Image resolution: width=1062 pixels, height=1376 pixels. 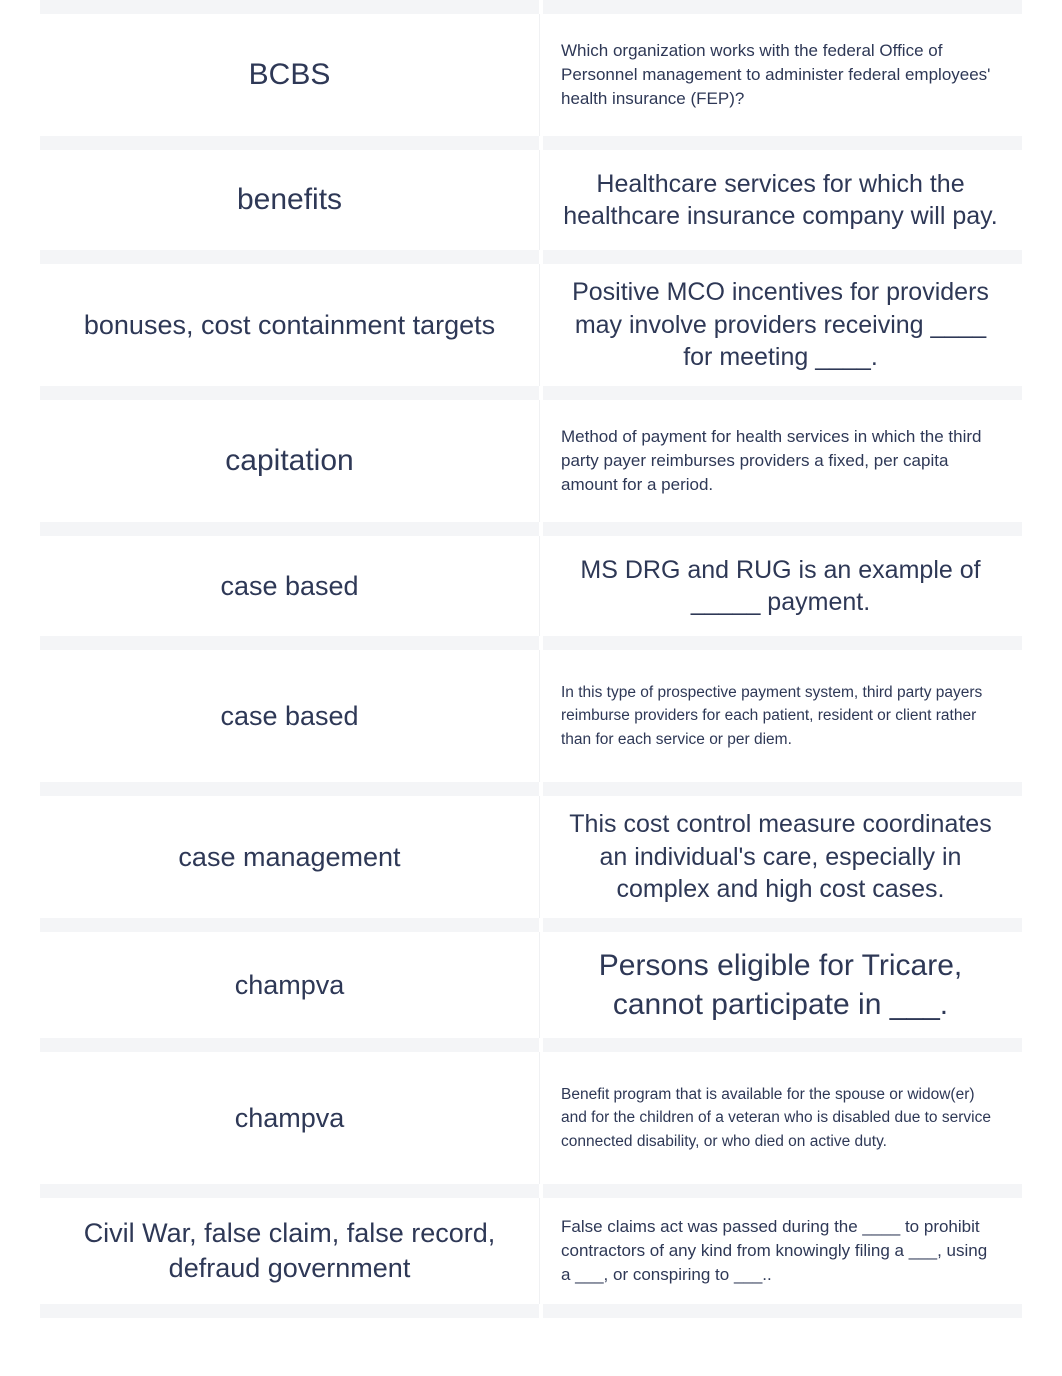 I want to click on flashcard-term-text: case management, so click(x=289, y=856).